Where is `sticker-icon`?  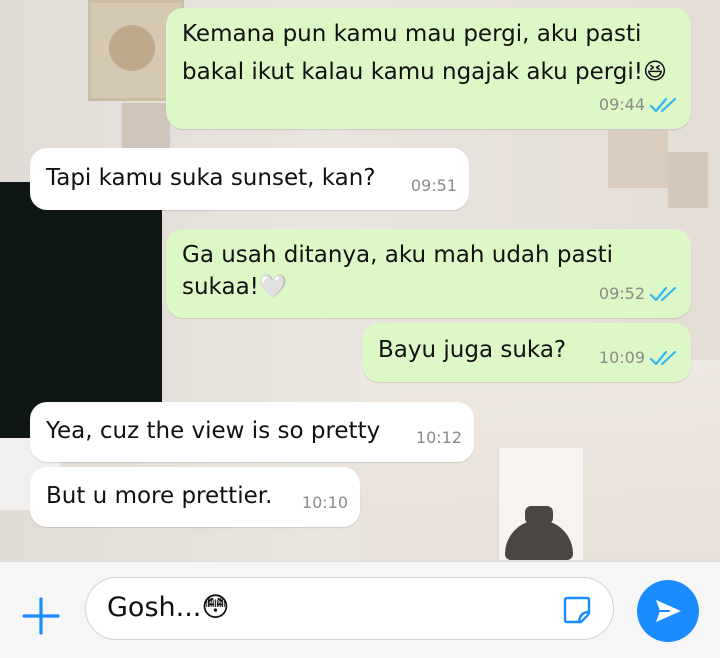 sticker-icon is located at coordinates (577, 610).